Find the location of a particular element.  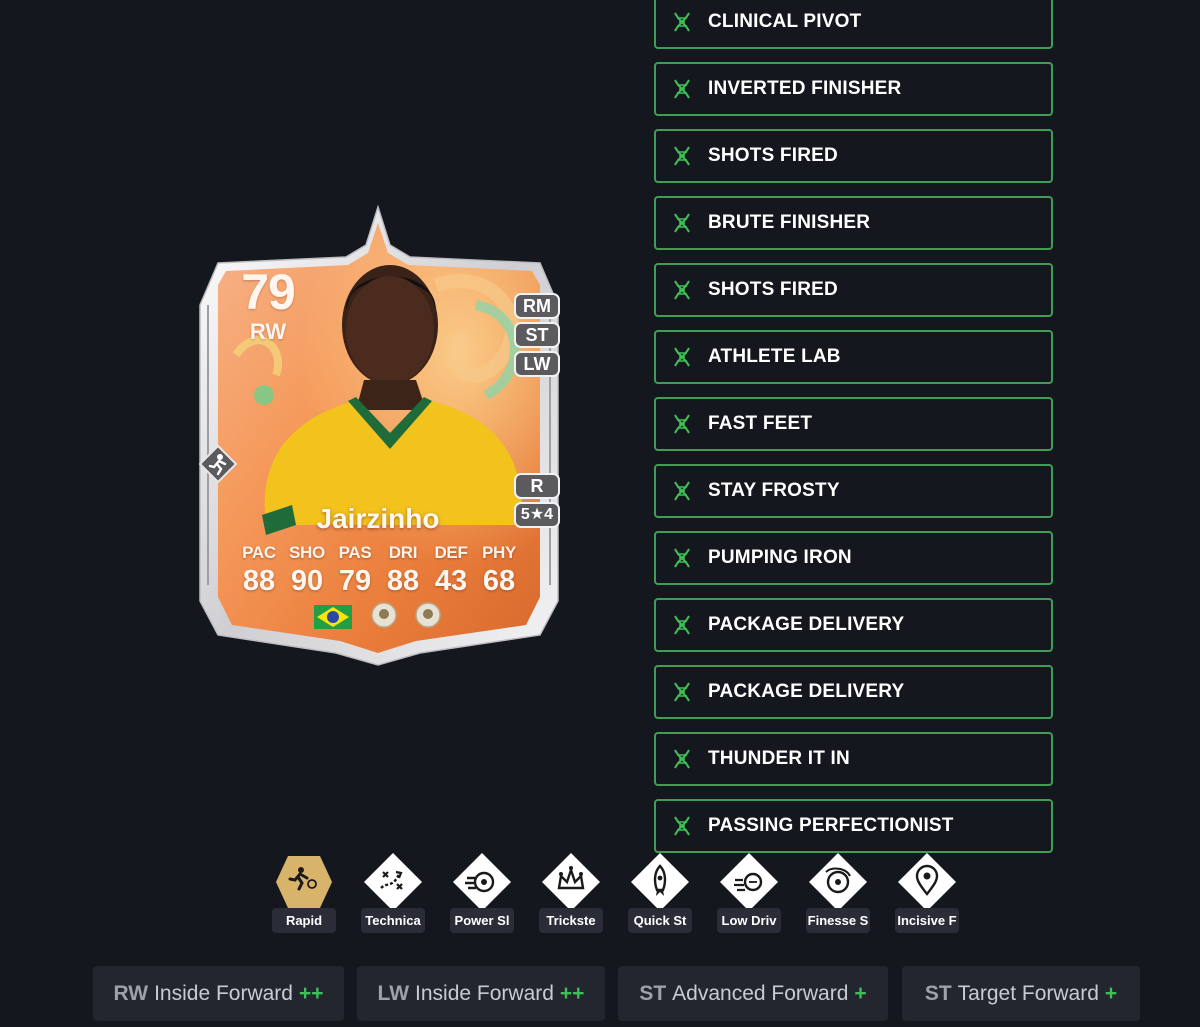

evolution-label: ATHLETE LAB is located at coordinates (774, 356).